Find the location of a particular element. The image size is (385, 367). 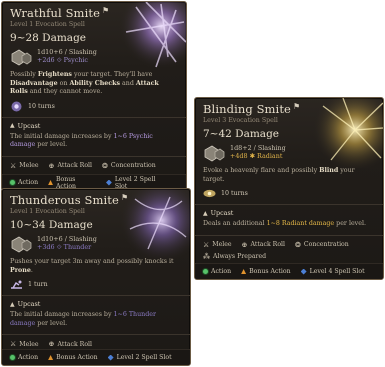

dice-secondary: +2d6 ⟐ Psychic is located at coordinates (63, 60).